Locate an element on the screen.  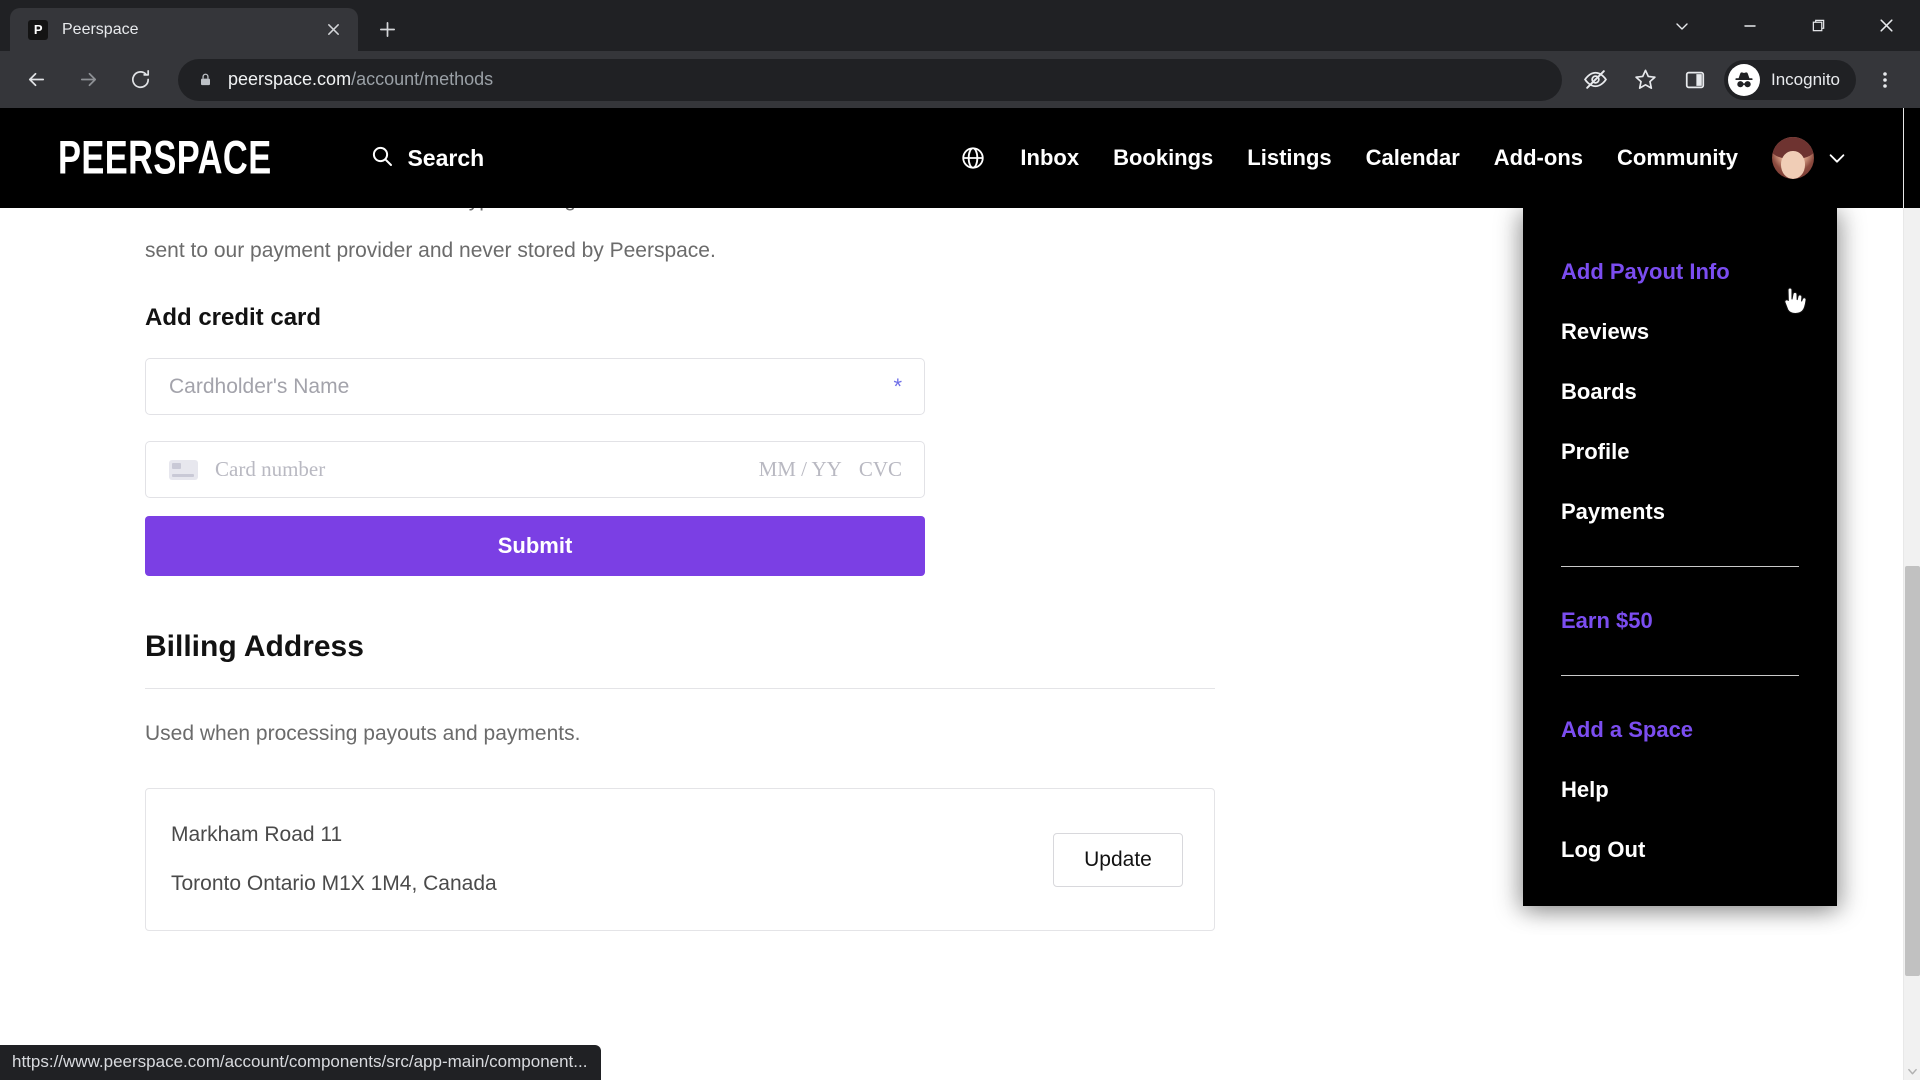
tab-strip: P Peerspace is located at coordinates (960, 25).